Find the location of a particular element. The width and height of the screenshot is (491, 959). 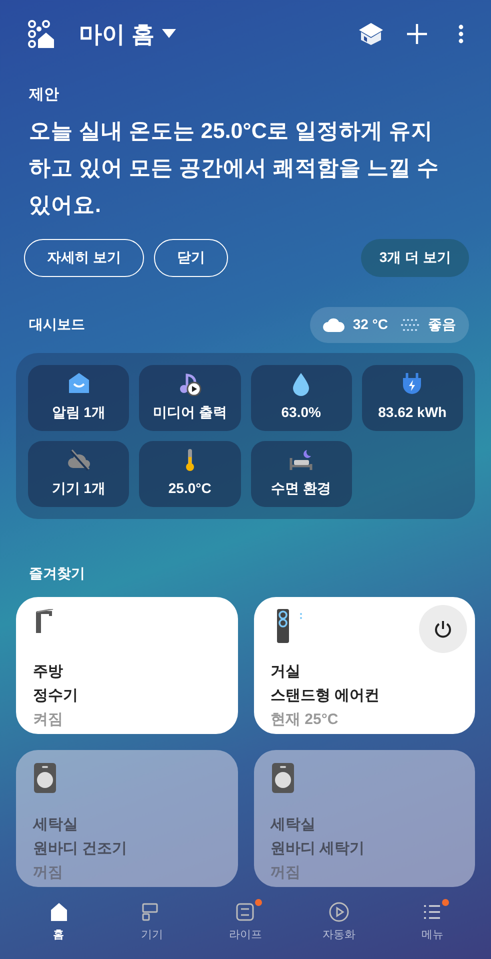

device-name: 스탠드형 에어컨 is located at coordinates (325, 696).